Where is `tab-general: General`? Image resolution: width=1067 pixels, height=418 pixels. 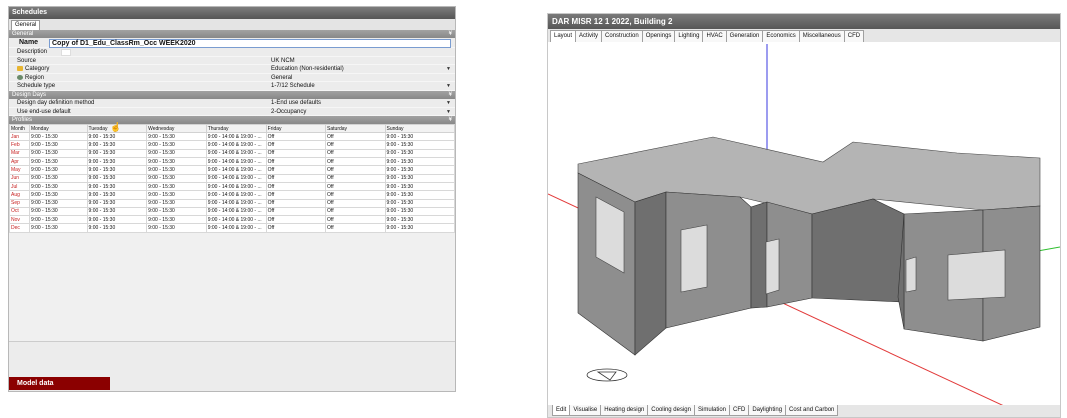
tab-general: General is located at coordinates (26, 25).